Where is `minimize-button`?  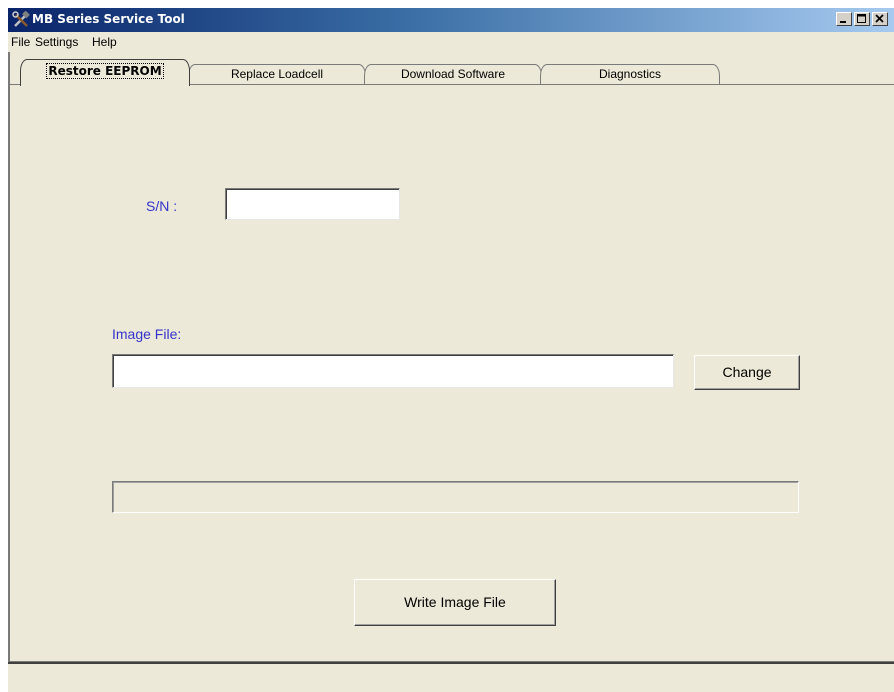 minimize-button is located at coordinates (844, 19).